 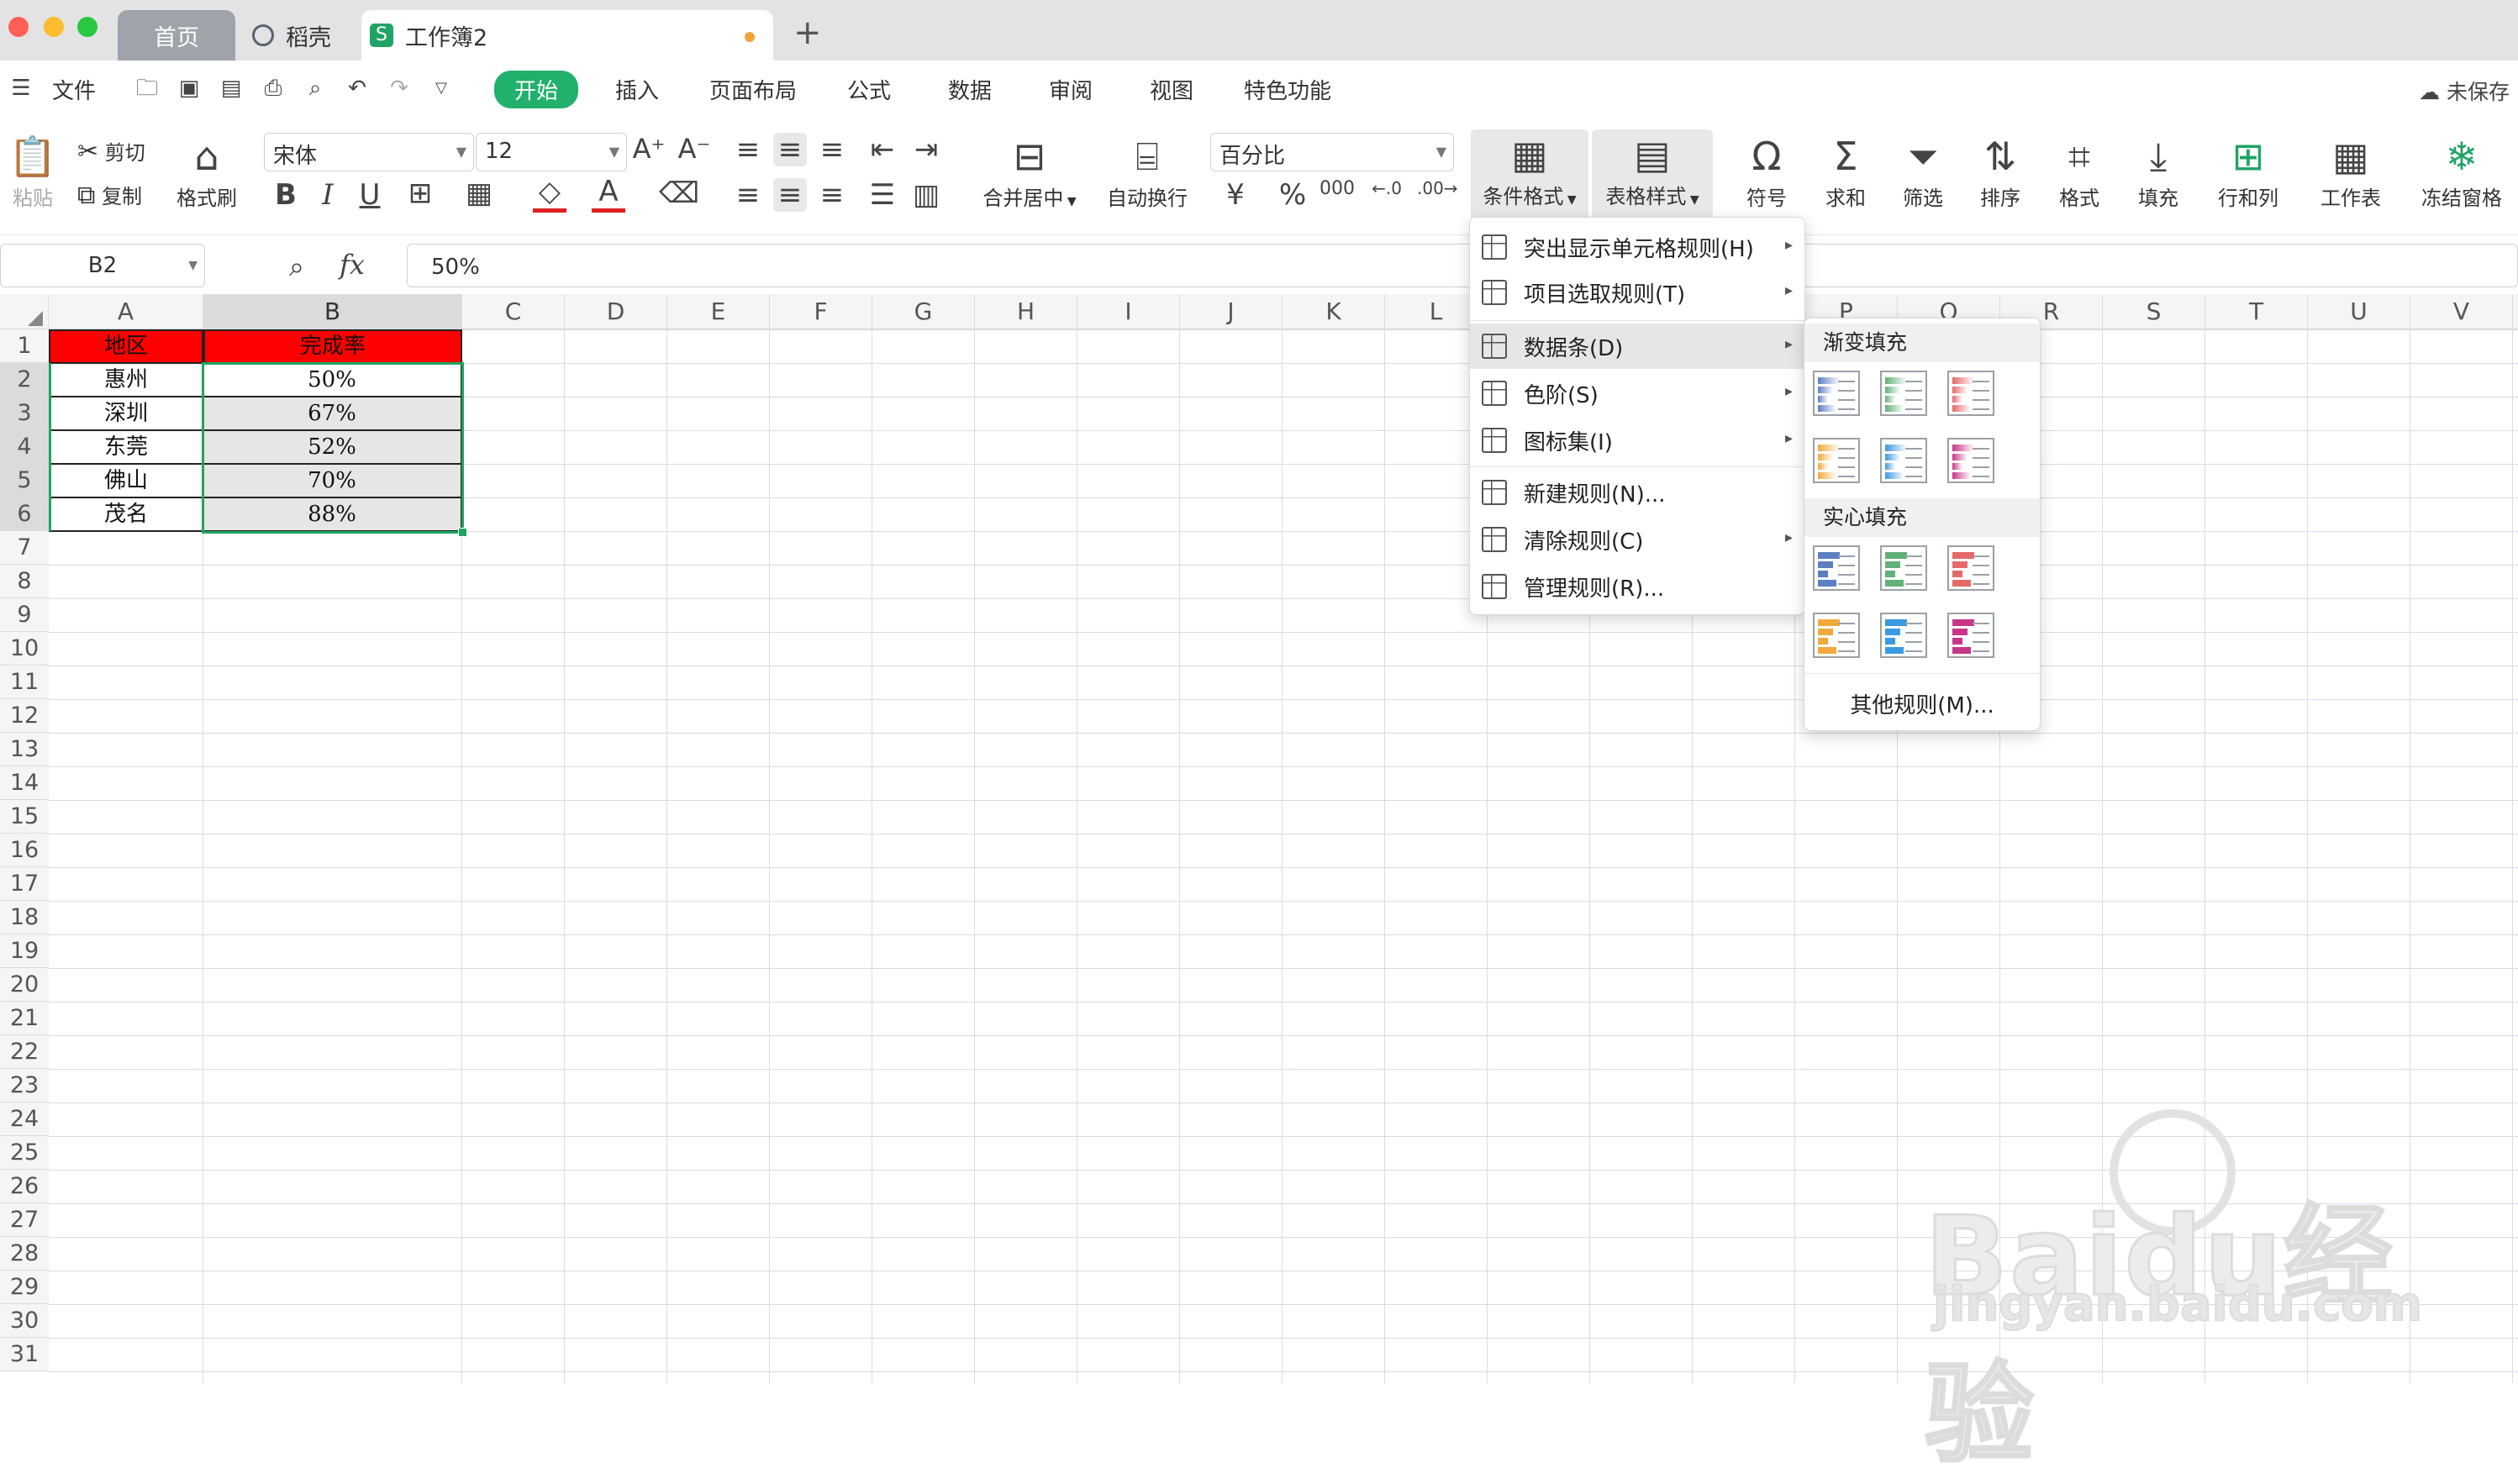 What do you see at coordinates (176, 35) in the screenshot?
I see `tab-home: 首页` at bounding box center [176, 35].